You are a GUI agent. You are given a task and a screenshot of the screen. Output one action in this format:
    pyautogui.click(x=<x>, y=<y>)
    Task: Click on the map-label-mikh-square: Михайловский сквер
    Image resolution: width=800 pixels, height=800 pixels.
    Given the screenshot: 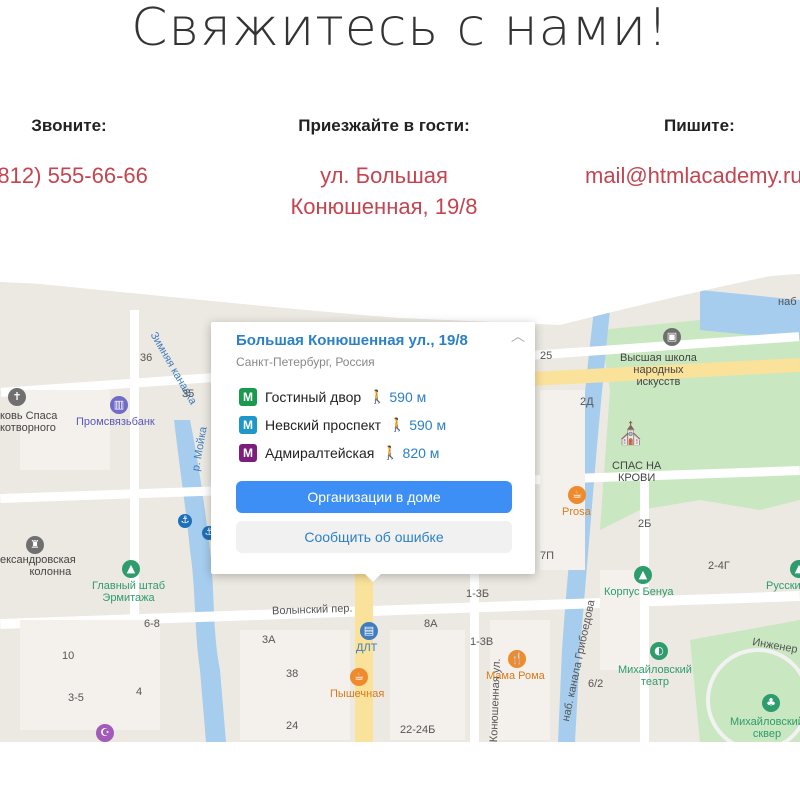 What is the action you would take?
    pyautogui.click(x=765, y=728)
    